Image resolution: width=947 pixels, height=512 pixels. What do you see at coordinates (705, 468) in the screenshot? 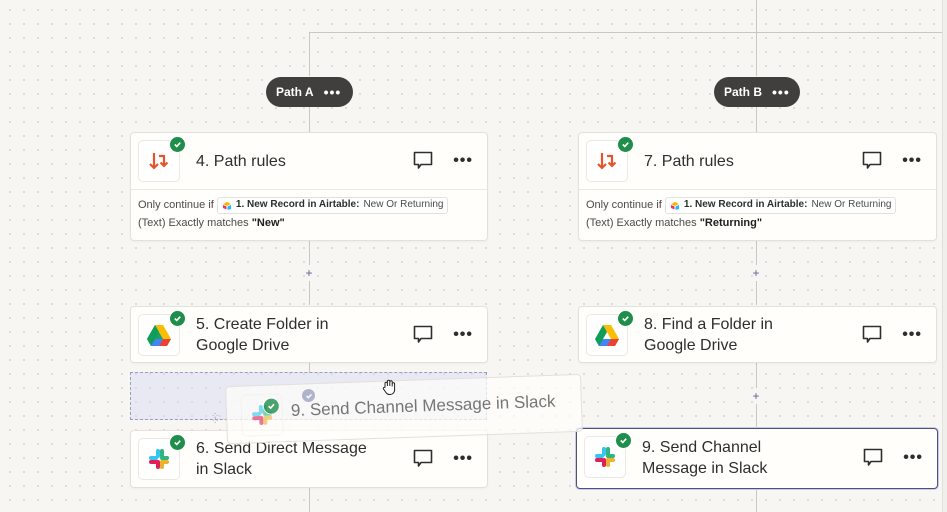
I see `step-title-line: Message in Slack` at bounding box center [705, 468].